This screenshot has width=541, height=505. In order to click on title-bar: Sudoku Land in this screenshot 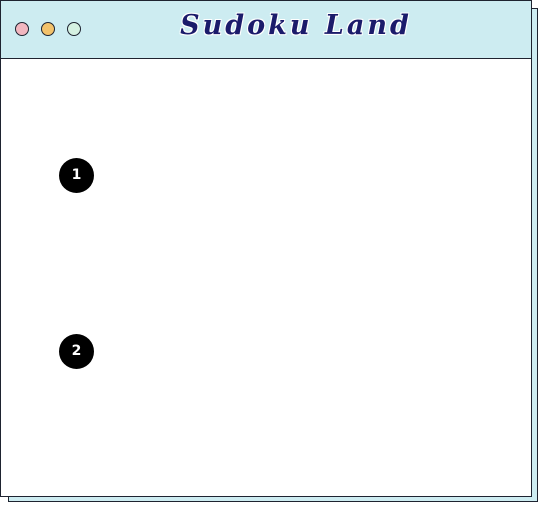, I will do `click(266, 30)`.